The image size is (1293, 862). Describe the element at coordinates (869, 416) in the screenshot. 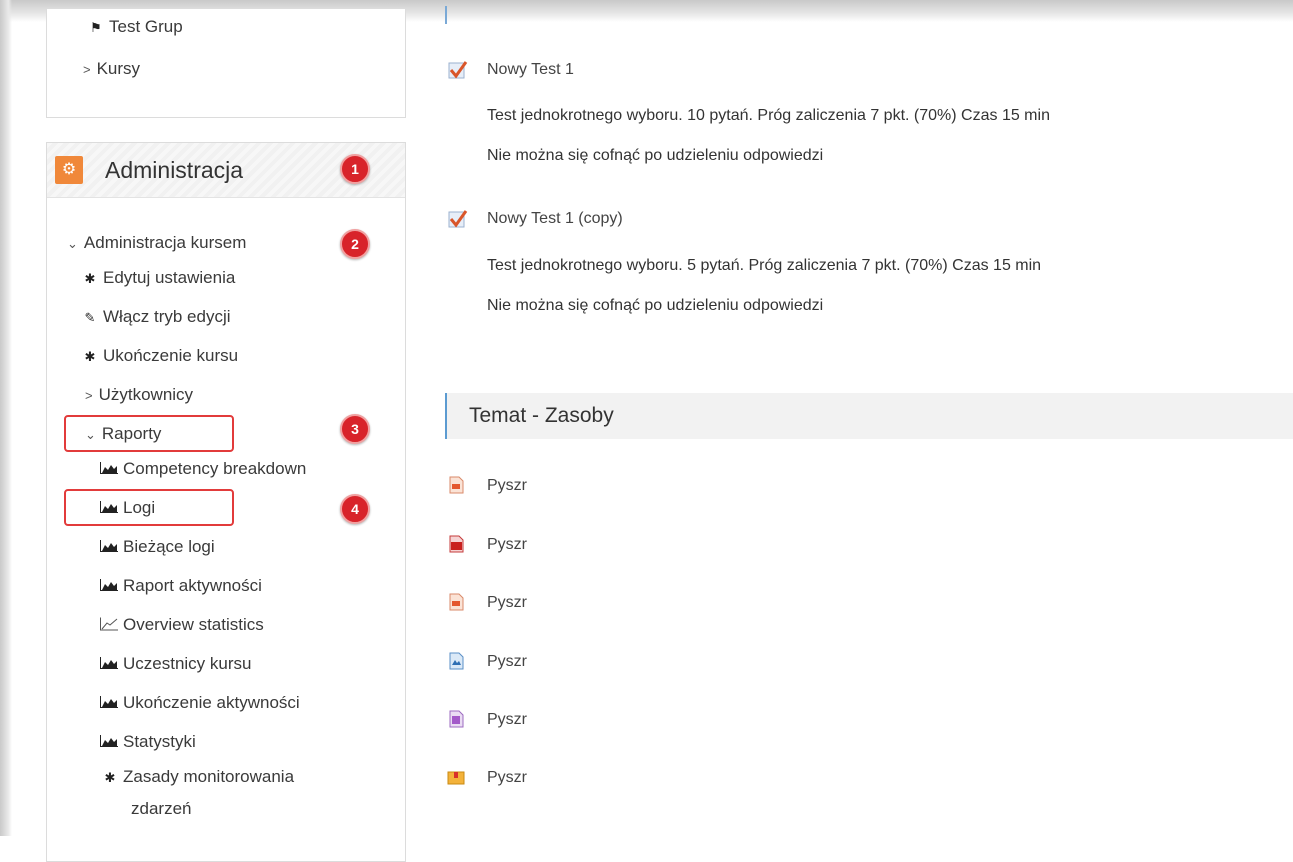

I see `section-header: Temat - Zasoby` at that location.